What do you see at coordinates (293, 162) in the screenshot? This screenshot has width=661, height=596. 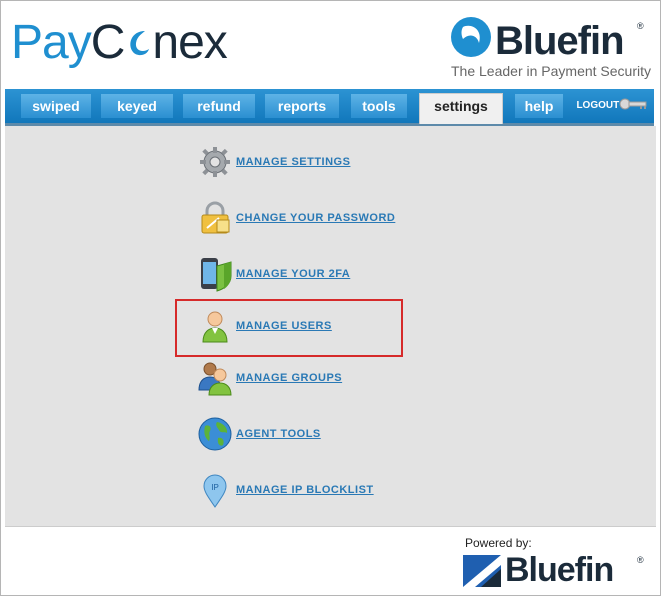 I see `manage-settings-link: MANAGE SETTINGS` at bounding box center [293, 162].